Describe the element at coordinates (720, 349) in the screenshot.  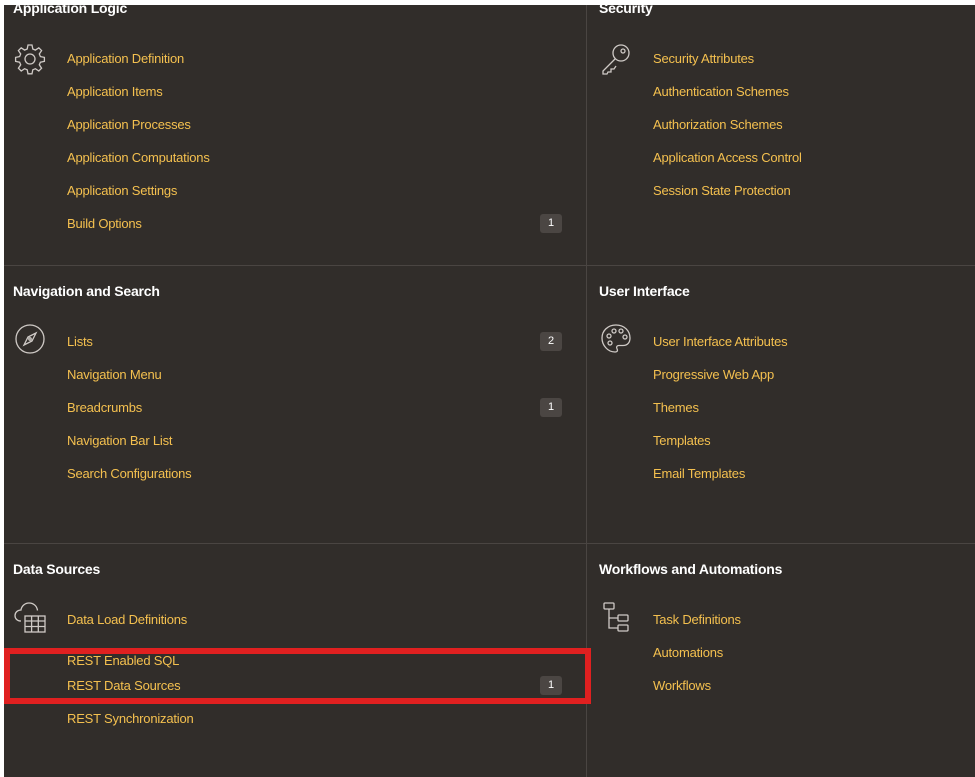
I see `list-item: User Interface Attributes` at that location.